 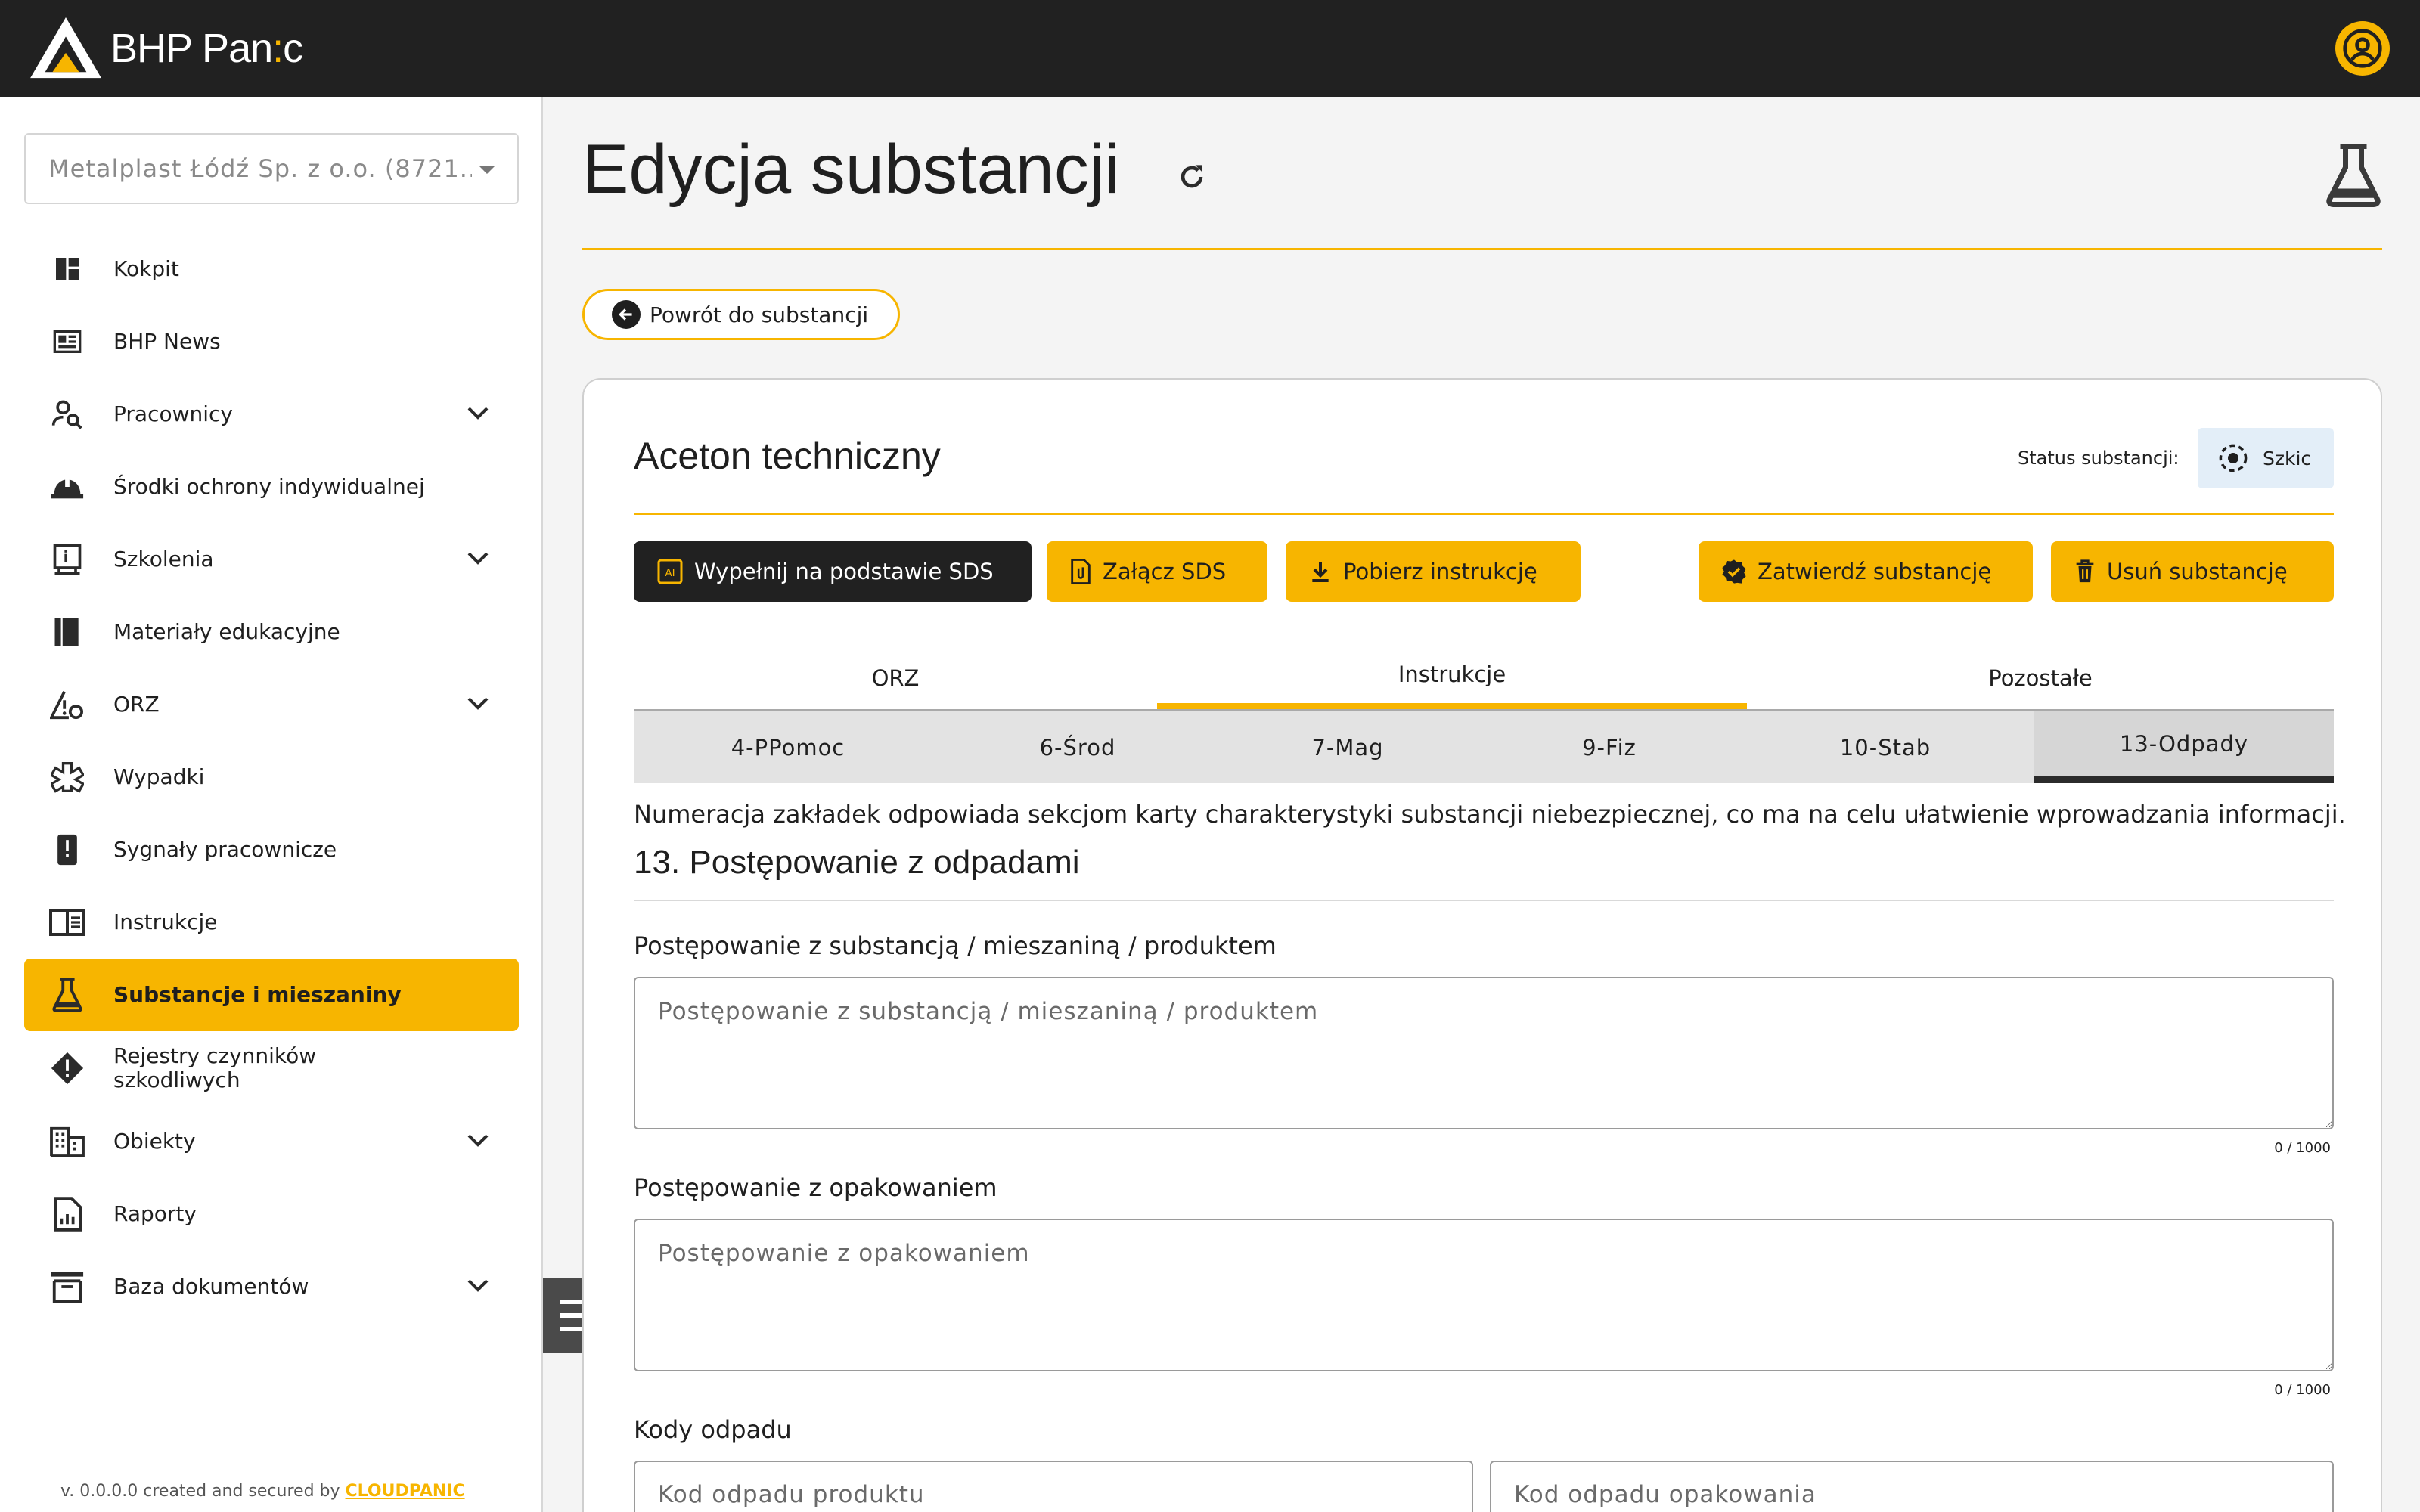 I want to click on substance-name: Aceton techniczny, so click(x=787, y=456).